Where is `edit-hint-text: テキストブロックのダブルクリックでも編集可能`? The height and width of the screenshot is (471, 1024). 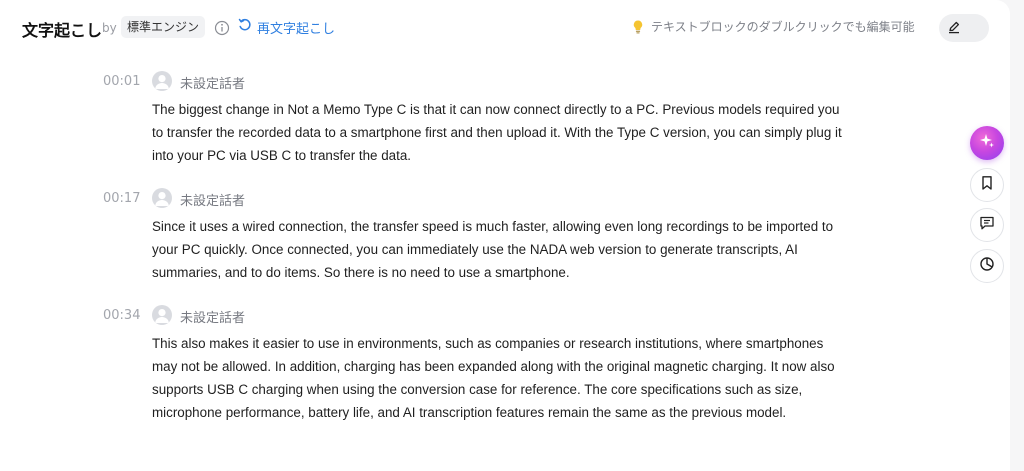
edit-hint-text: テキストブロックのダブルクリックでも編集可能 is located at coordinates (783, 27).